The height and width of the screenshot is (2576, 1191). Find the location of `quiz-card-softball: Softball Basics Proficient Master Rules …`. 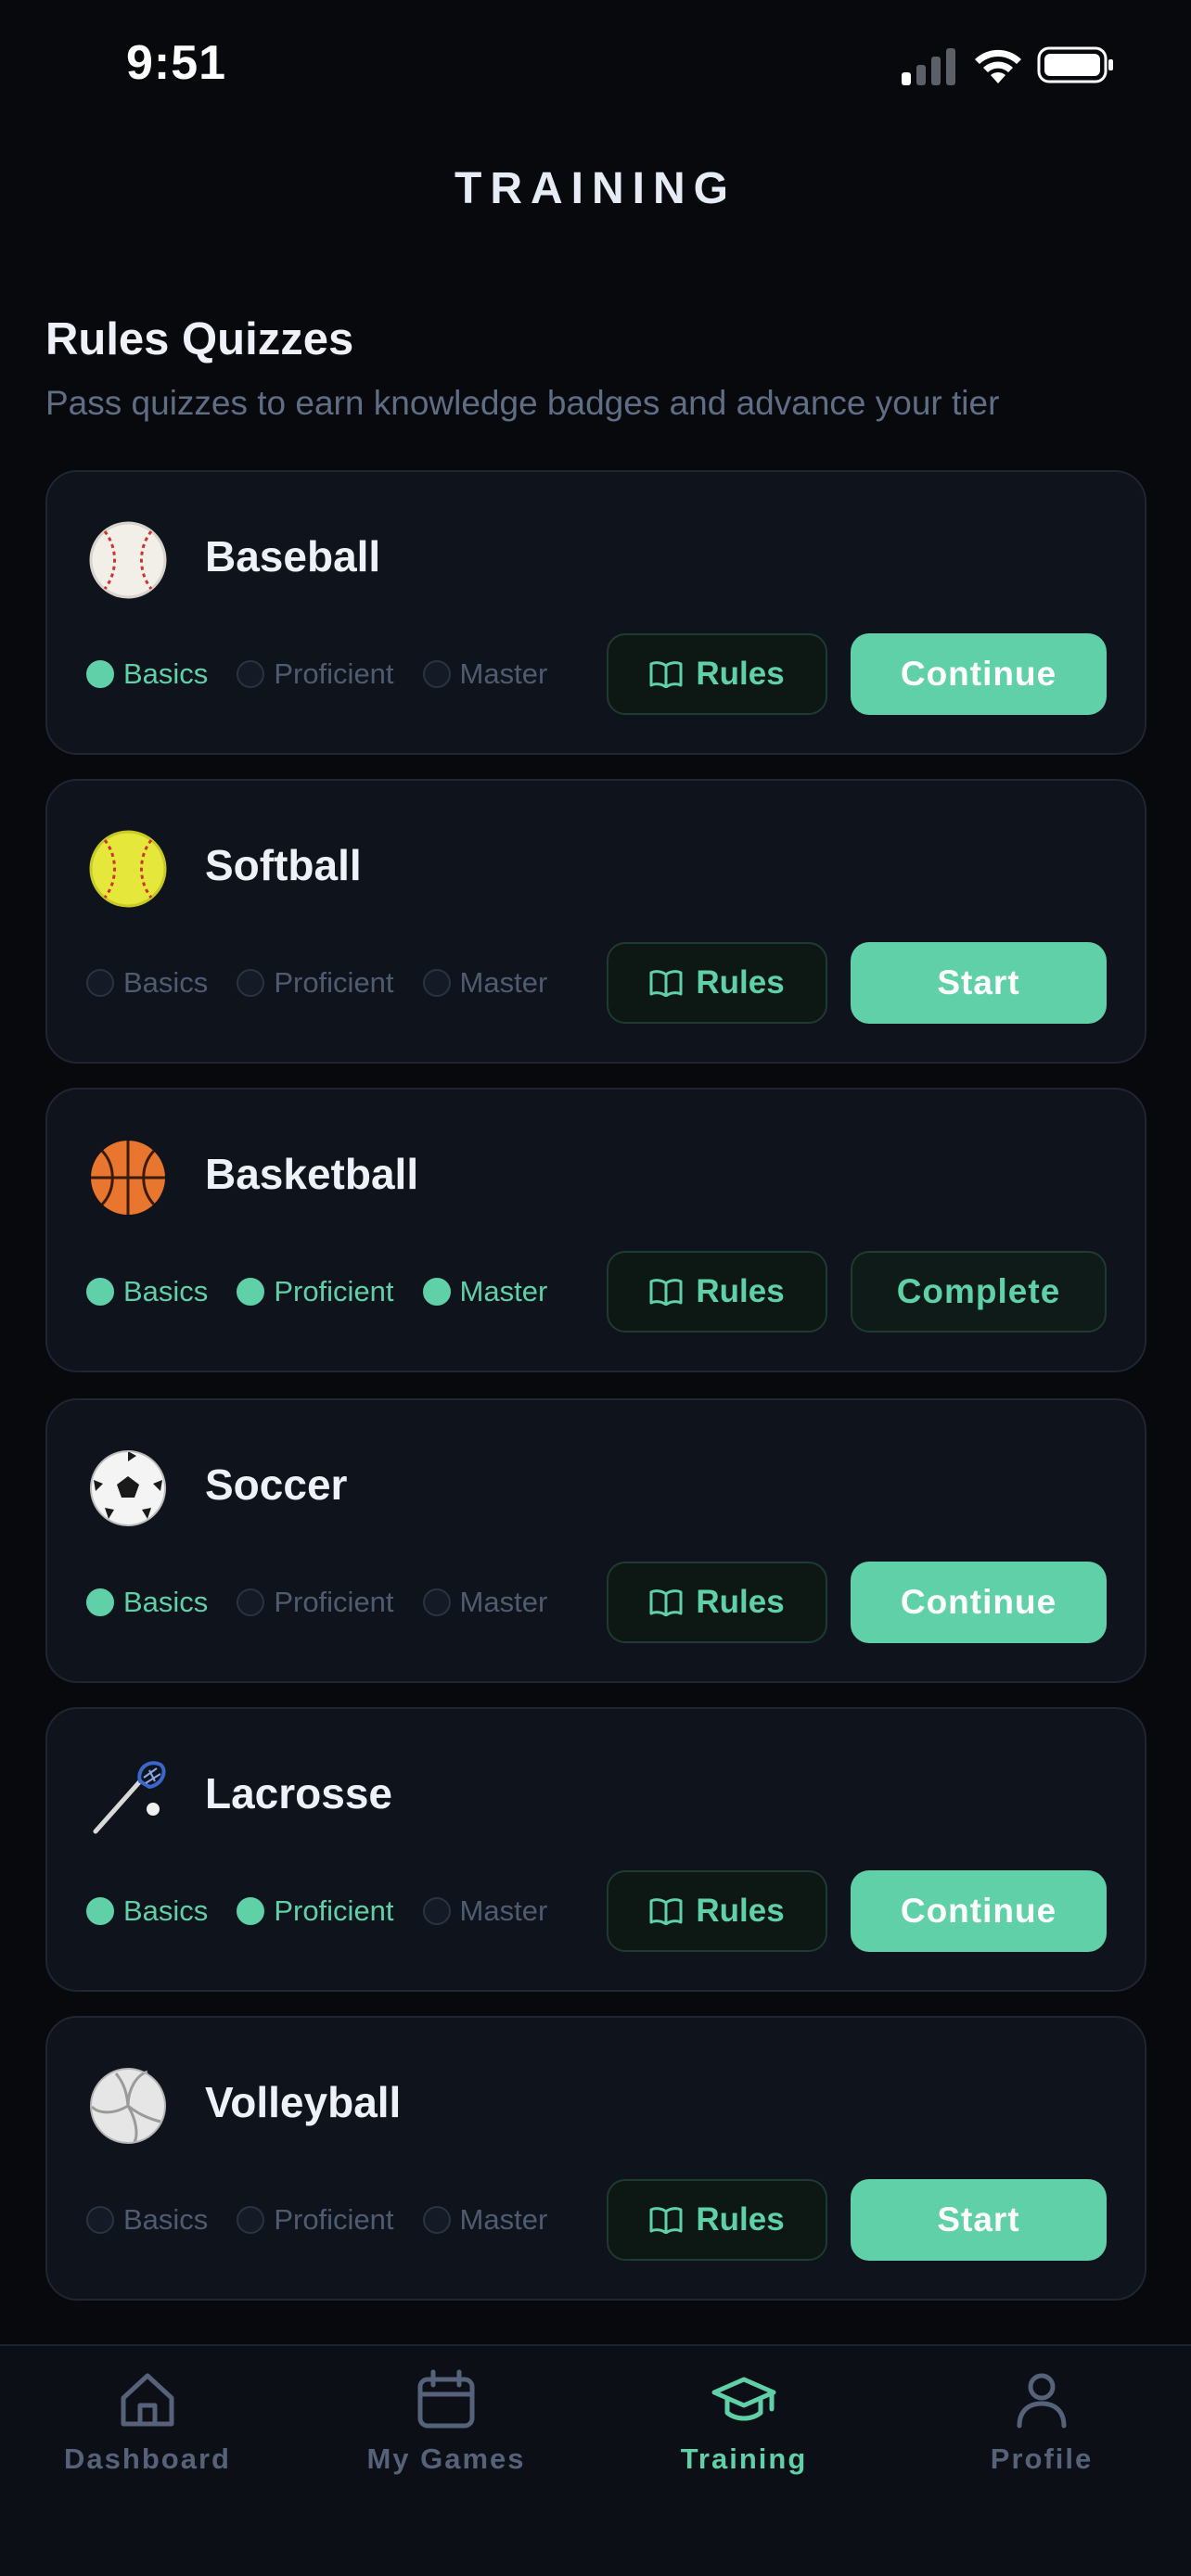

quiz-card-softball: Softball Basics Proficient Master Rules … is located at coordinates (595, 921).